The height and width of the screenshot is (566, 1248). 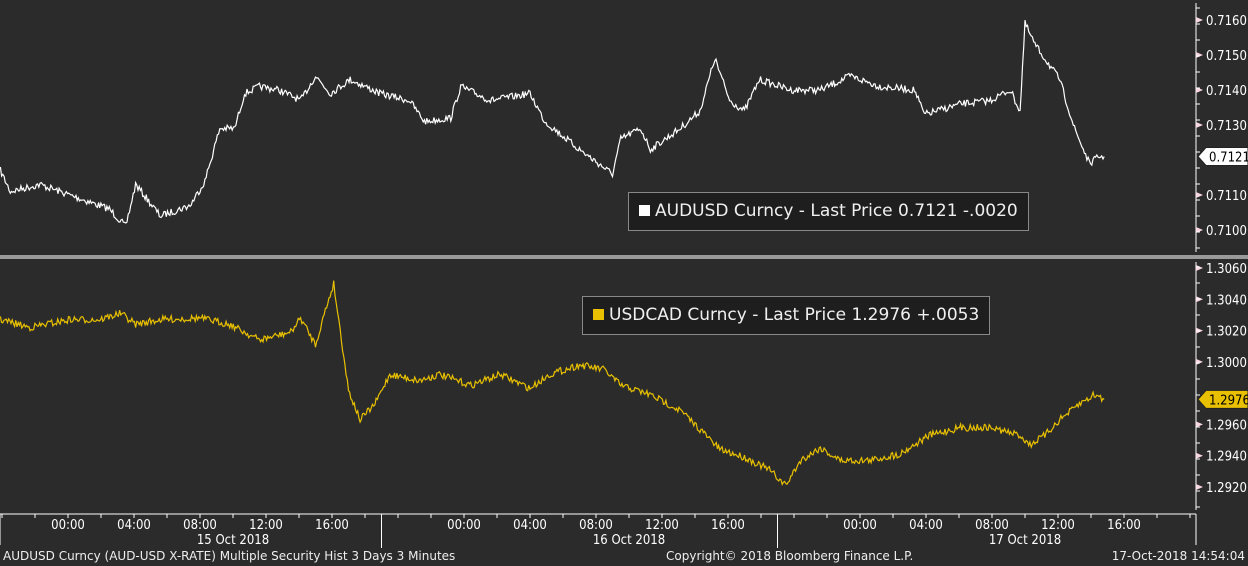 What do you see at coordinates (1226, 488) in the screenshot?
I see `y-tick-label: 1.2920` at bounding box center [1226, 488].